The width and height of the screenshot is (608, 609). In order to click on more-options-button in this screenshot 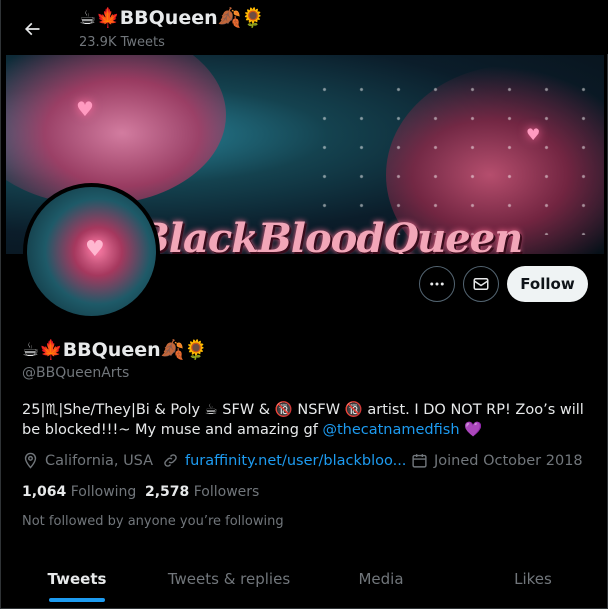, I will do `click(437, 284)`.